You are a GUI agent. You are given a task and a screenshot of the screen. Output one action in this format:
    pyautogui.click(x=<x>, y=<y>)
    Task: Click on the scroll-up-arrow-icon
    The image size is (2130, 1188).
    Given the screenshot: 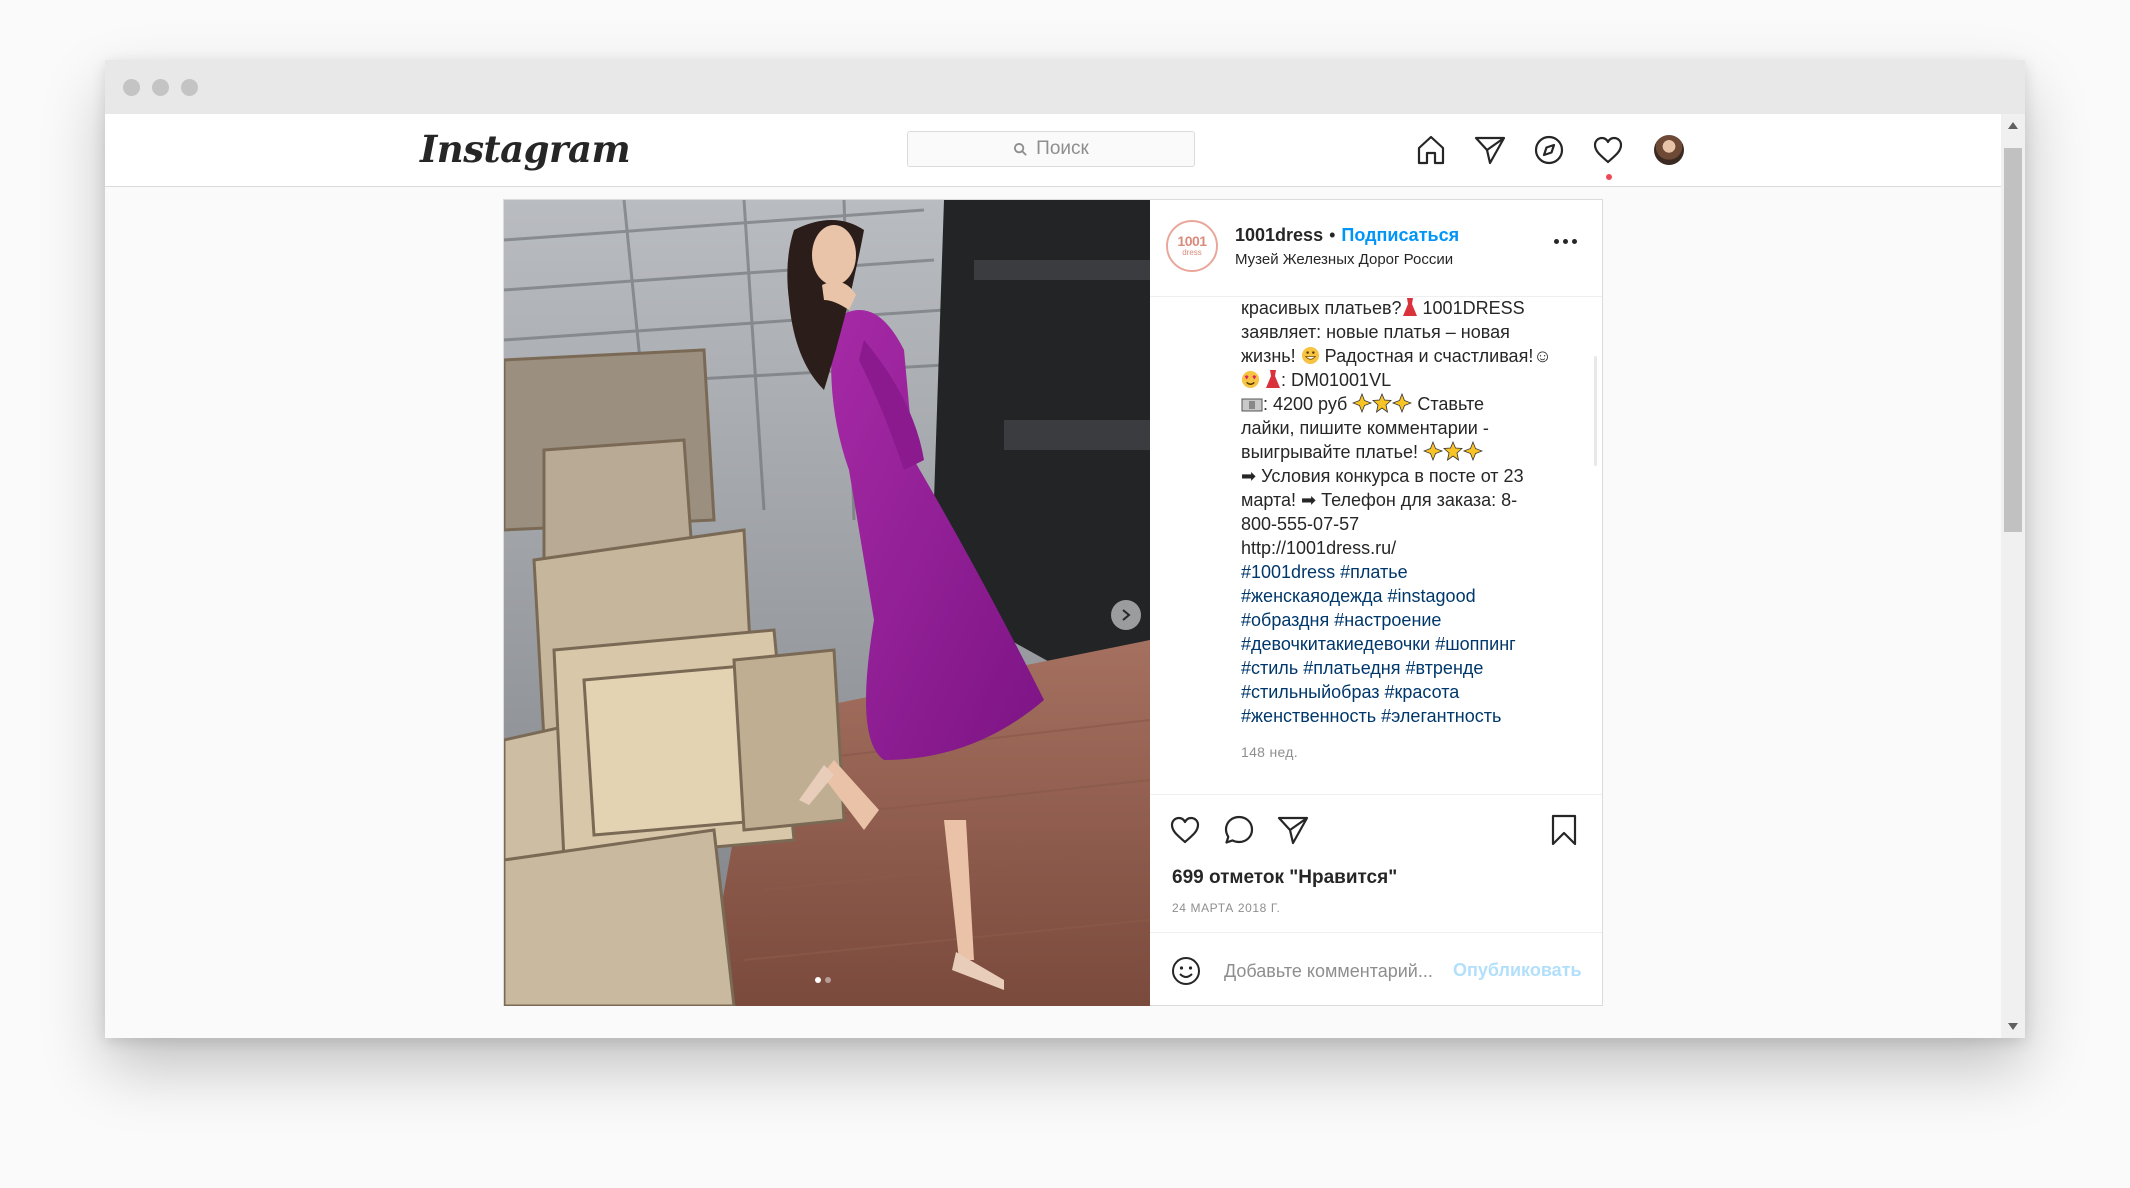 What is the action you would take?
    pyautogui.click(x=2013, y=125)
    